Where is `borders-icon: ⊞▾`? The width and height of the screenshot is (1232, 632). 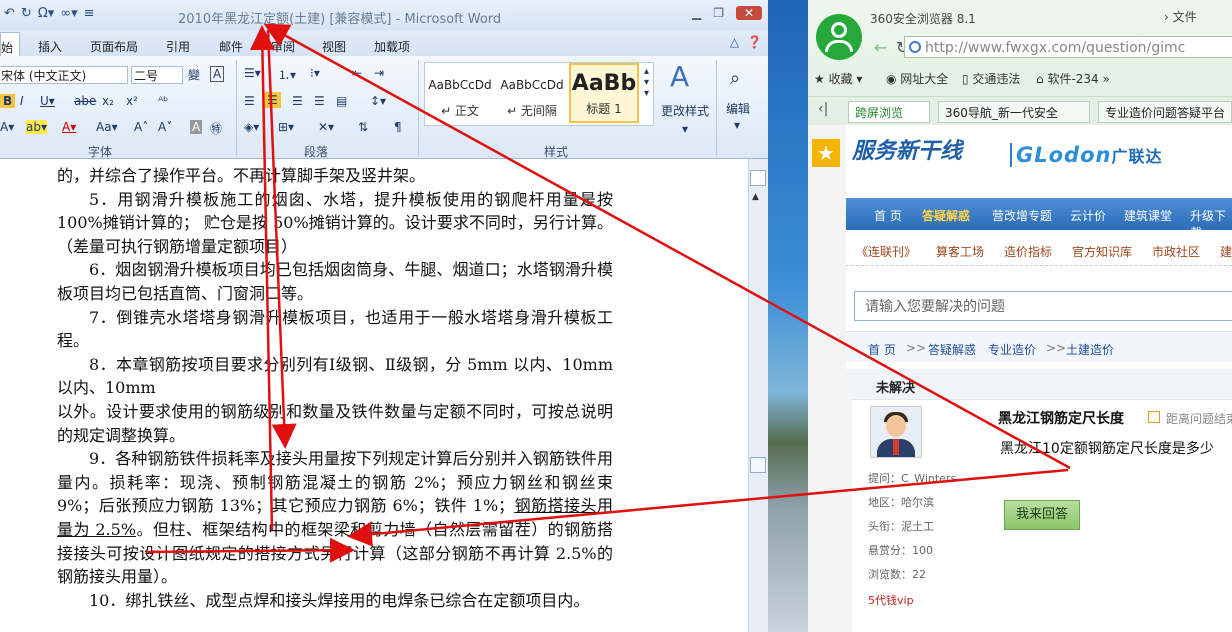 borders-icon: ⊞▾ is located at coordinates (286, 127).